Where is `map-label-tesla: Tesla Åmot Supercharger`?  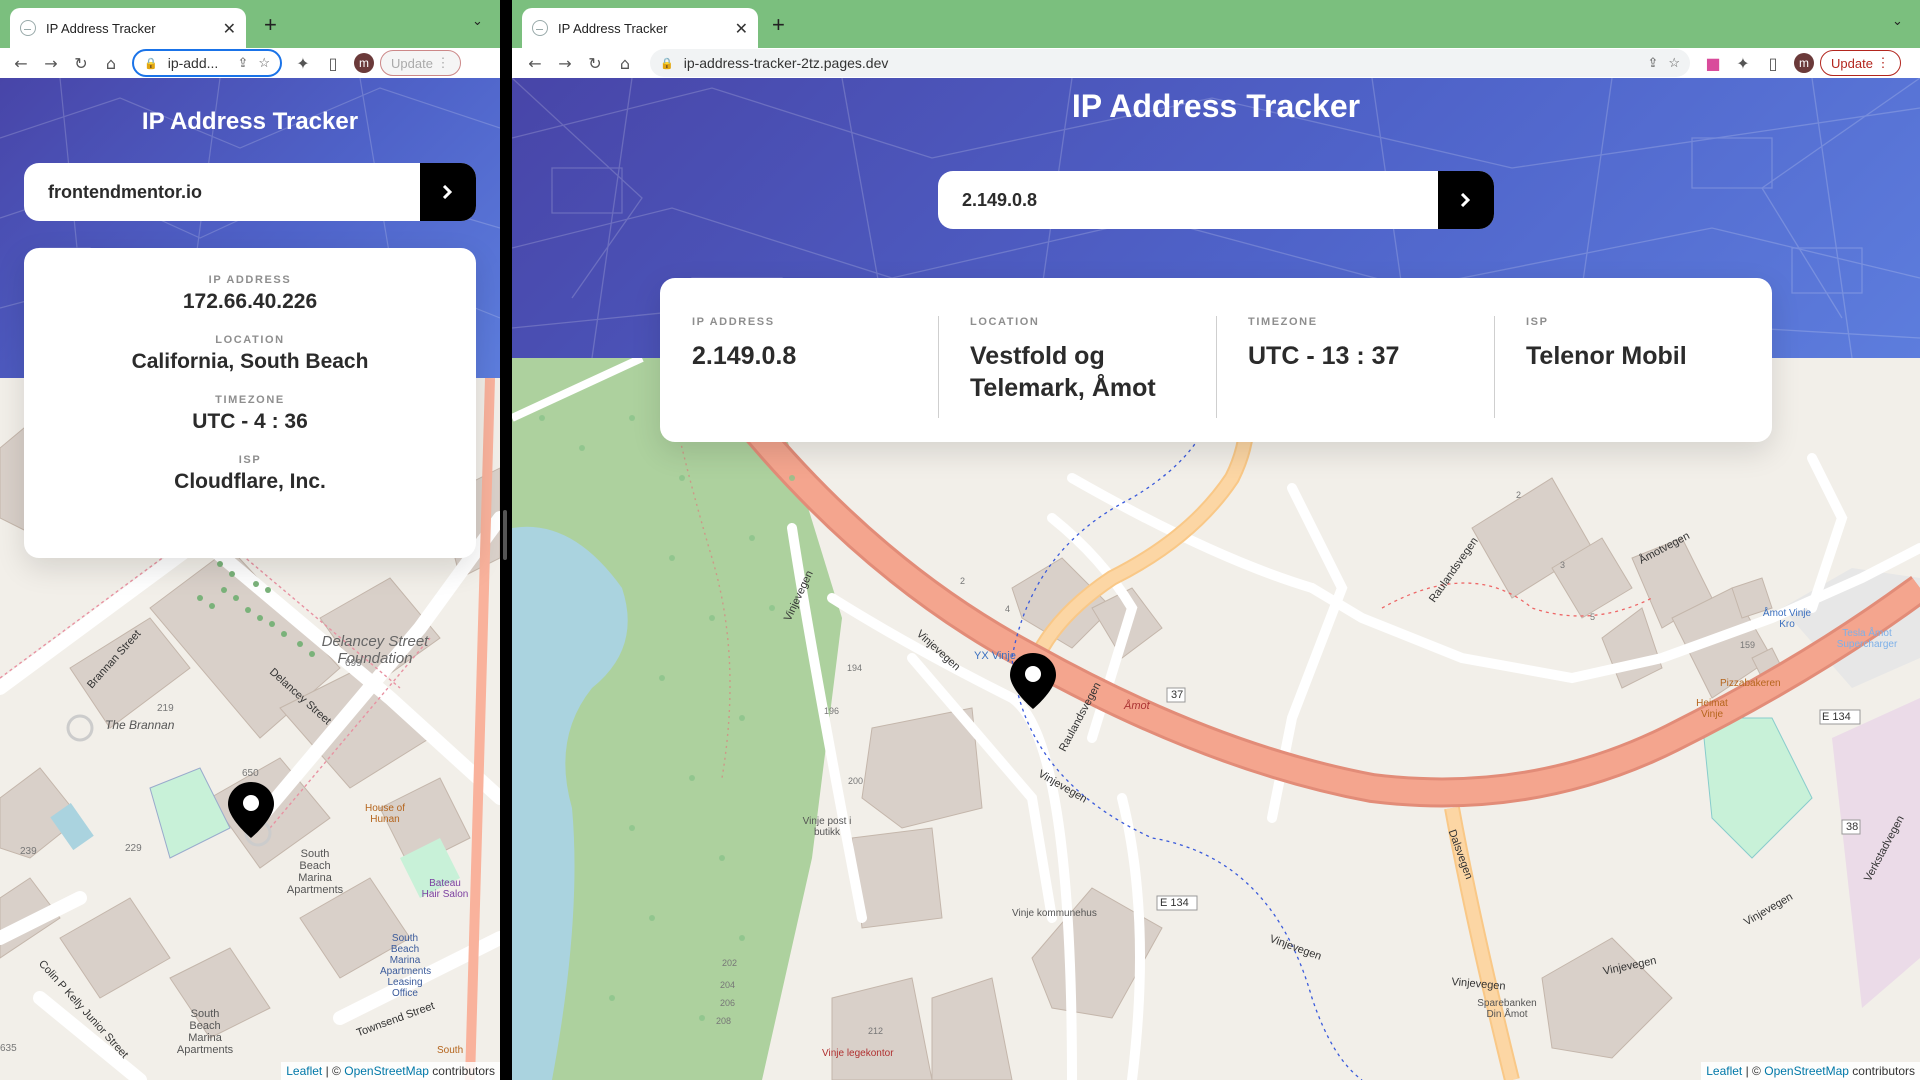
map-label-tesla: Tesla Åmot Supercharger is located at coordinates (1867, 639).